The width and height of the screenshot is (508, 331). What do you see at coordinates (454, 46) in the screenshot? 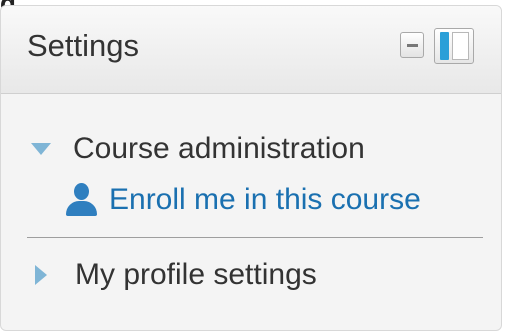
I see `dock-panel-icon` at bounding box center [454, 46].